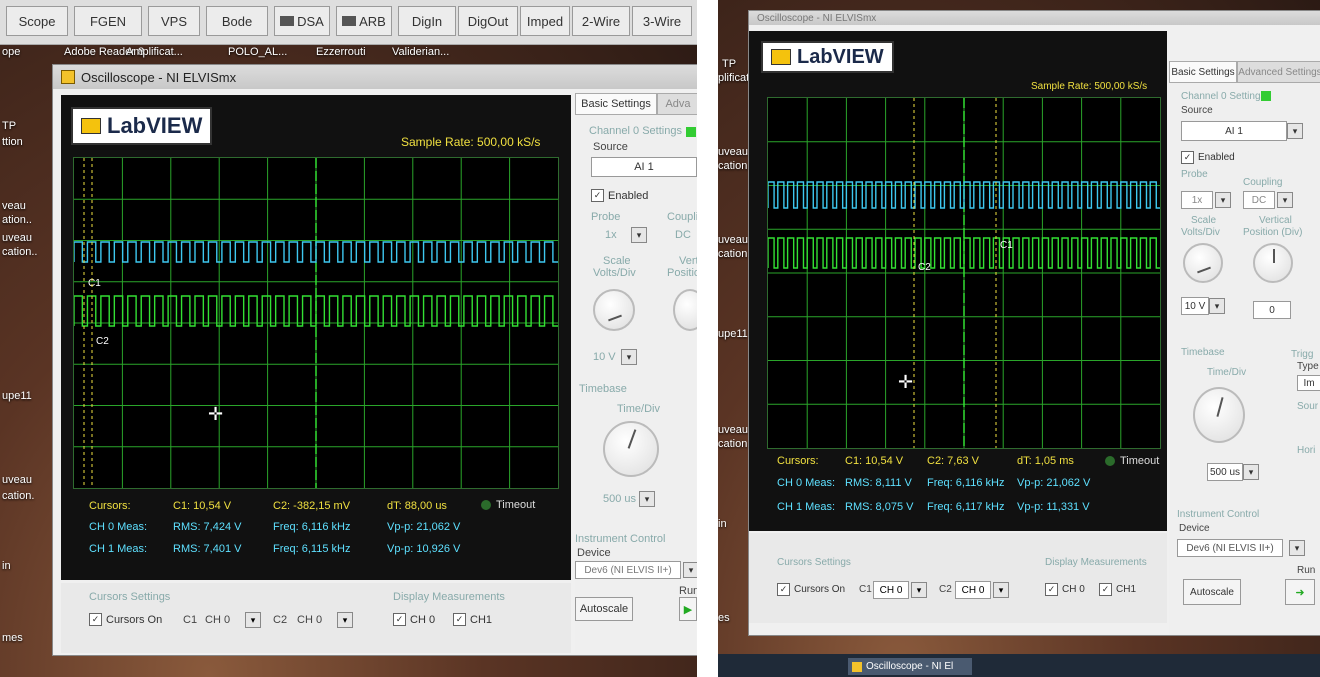 The width and height of the screenshot is (1320, 677). What do you see at coordinates (37, 21) in the screenshot?
I see `scope-launch-button: Scope` at bounding box center [37, 21].